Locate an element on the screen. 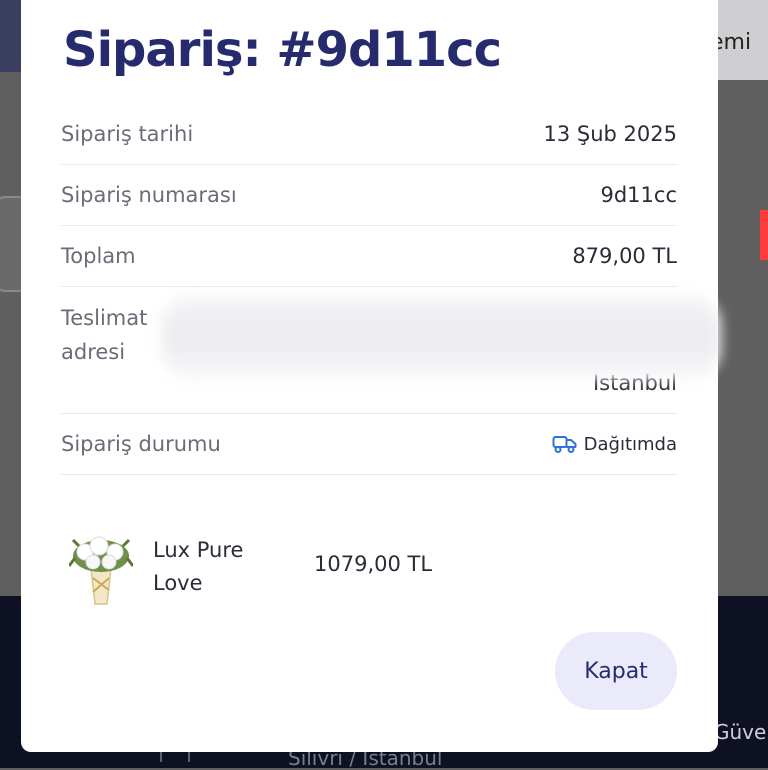 The image size is (768, 770). product-name: Lux Pure Love is located at coordinates (198, 566).